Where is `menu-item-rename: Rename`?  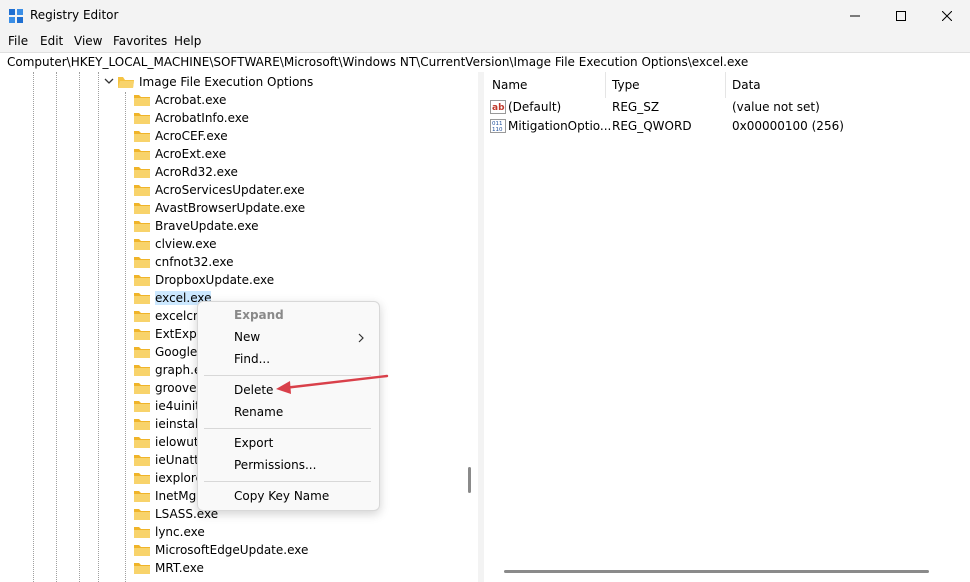 menu-item-rename: Rename is located at coordinates (258, 412).